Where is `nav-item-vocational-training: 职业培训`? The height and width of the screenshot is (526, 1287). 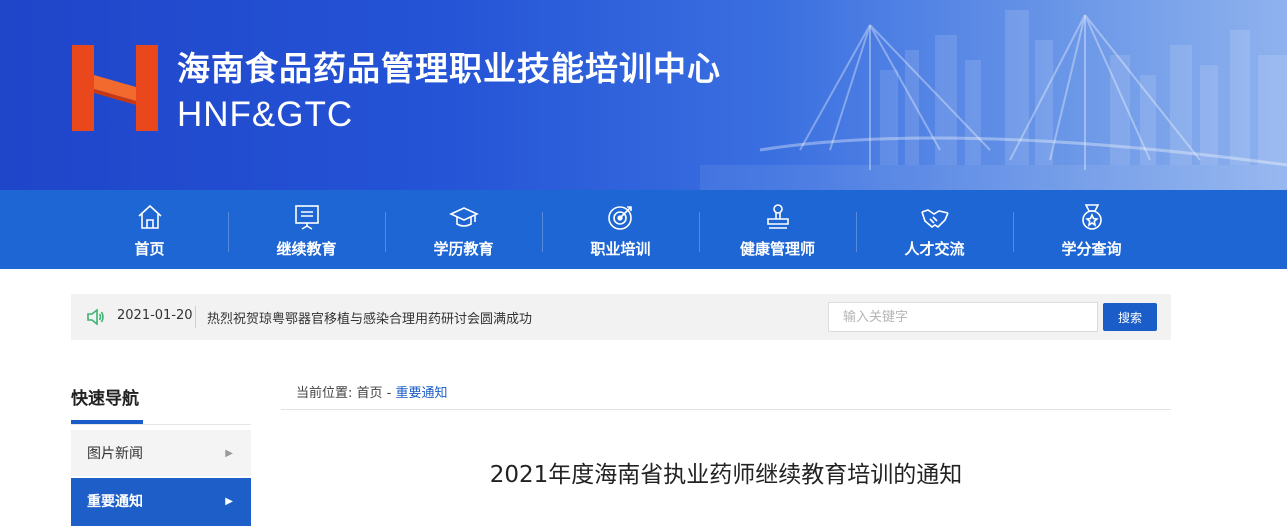 nav-item-vocational-training: 职业培训 is located at coordinates (620, 229).